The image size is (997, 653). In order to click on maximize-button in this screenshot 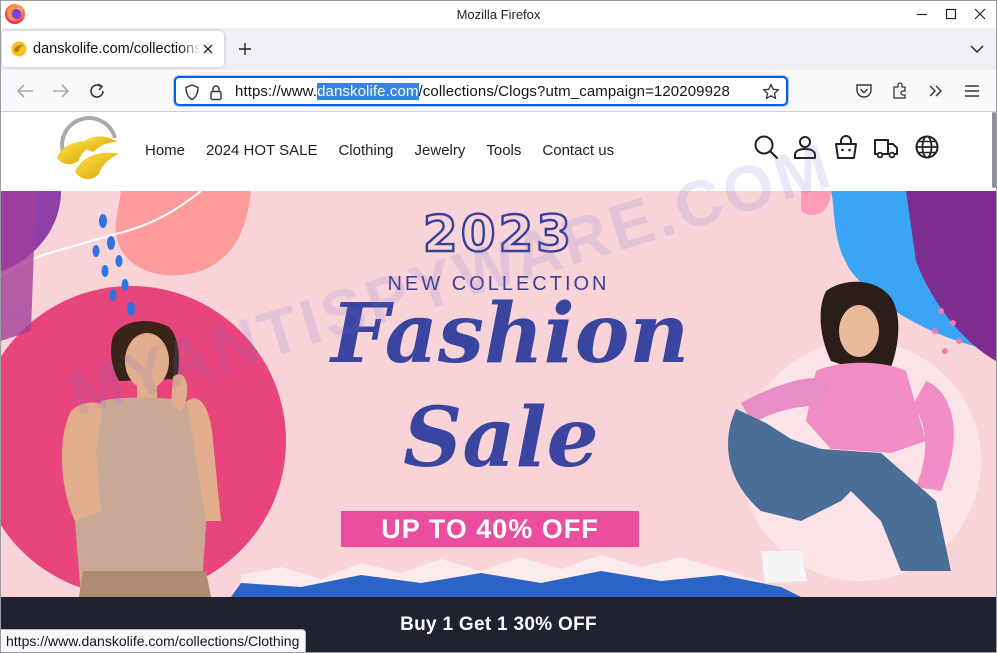, I will do `click(951, 14)`.